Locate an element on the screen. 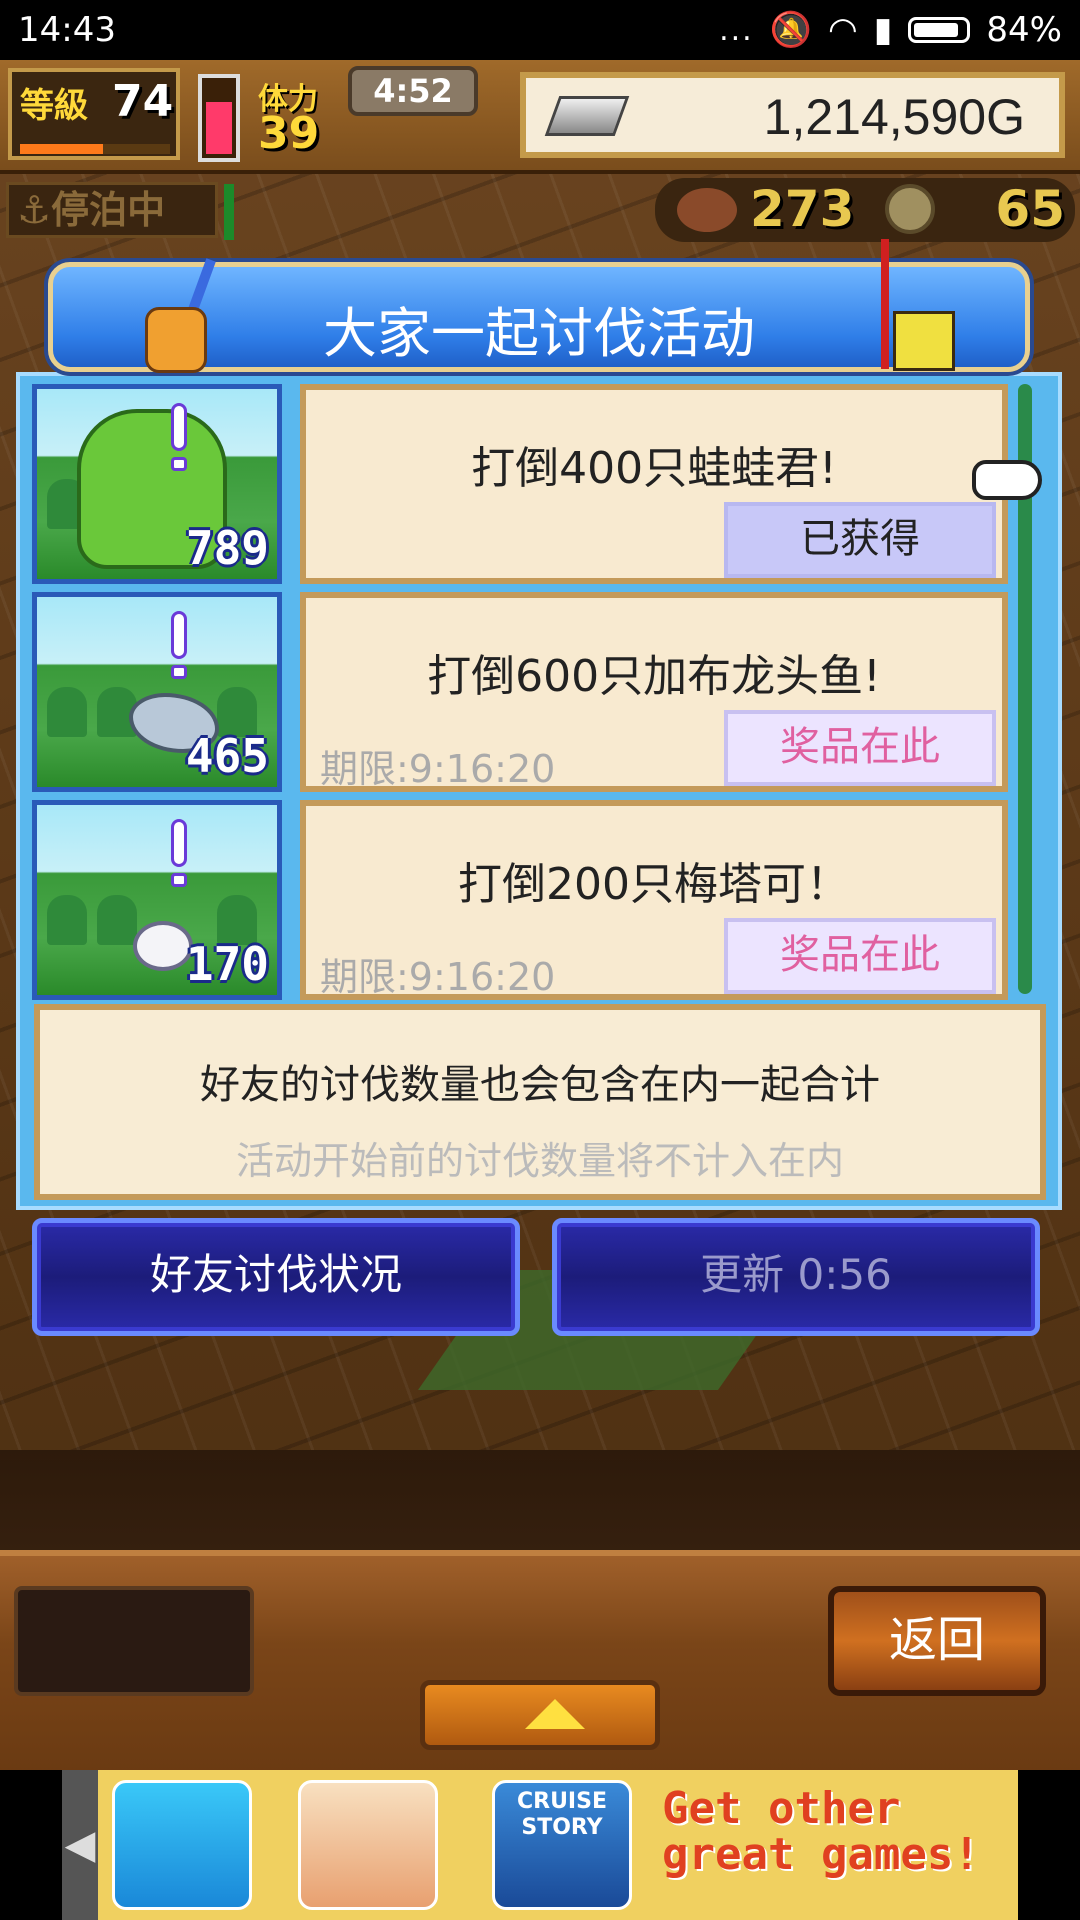 The image size is (1080, 1920). gold-display: 1,214,590G is located at coordinates (792, 115).